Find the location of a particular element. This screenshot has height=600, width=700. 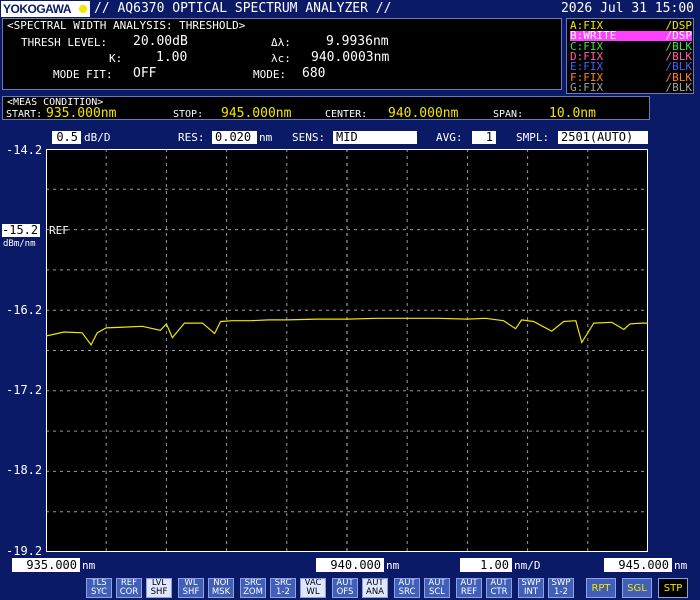

stop-label: STOP: is located at coordinates (188, 114).